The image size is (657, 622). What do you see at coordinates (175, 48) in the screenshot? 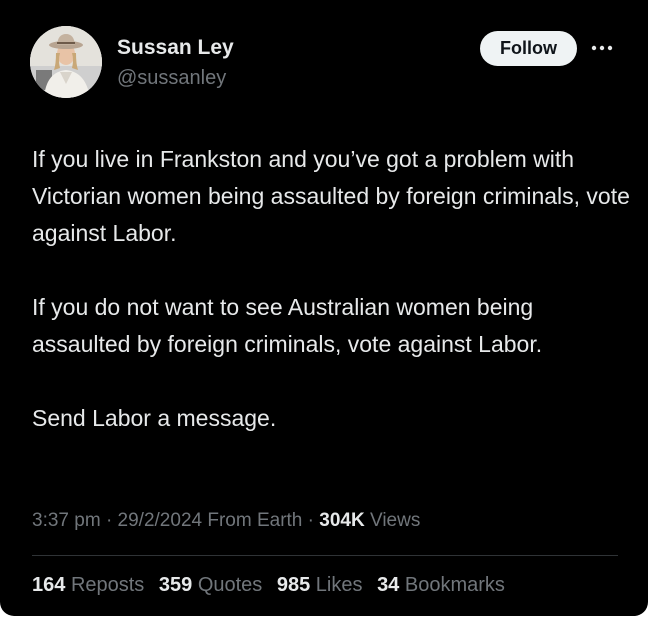
I see `author-name: Sussan Ley` at bounding box center [175, 48].